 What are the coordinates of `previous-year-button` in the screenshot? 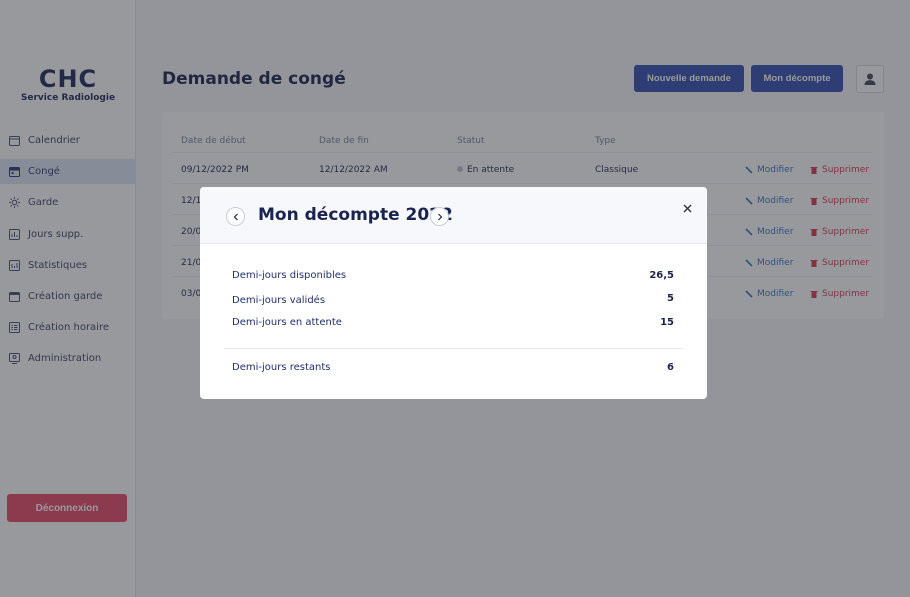 It's located at (235, 216).